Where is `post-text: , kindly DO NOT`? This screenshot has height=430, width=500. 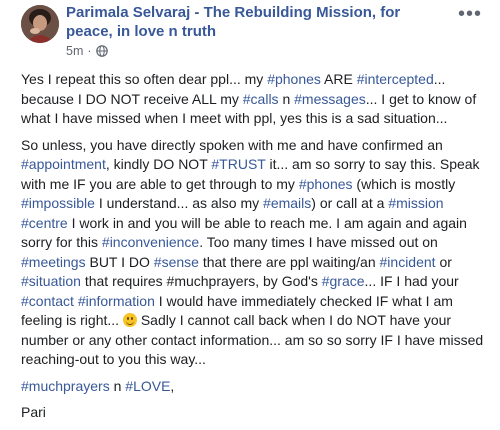
post-text: , kindly DO NOT is located at coordinates (158, 164).